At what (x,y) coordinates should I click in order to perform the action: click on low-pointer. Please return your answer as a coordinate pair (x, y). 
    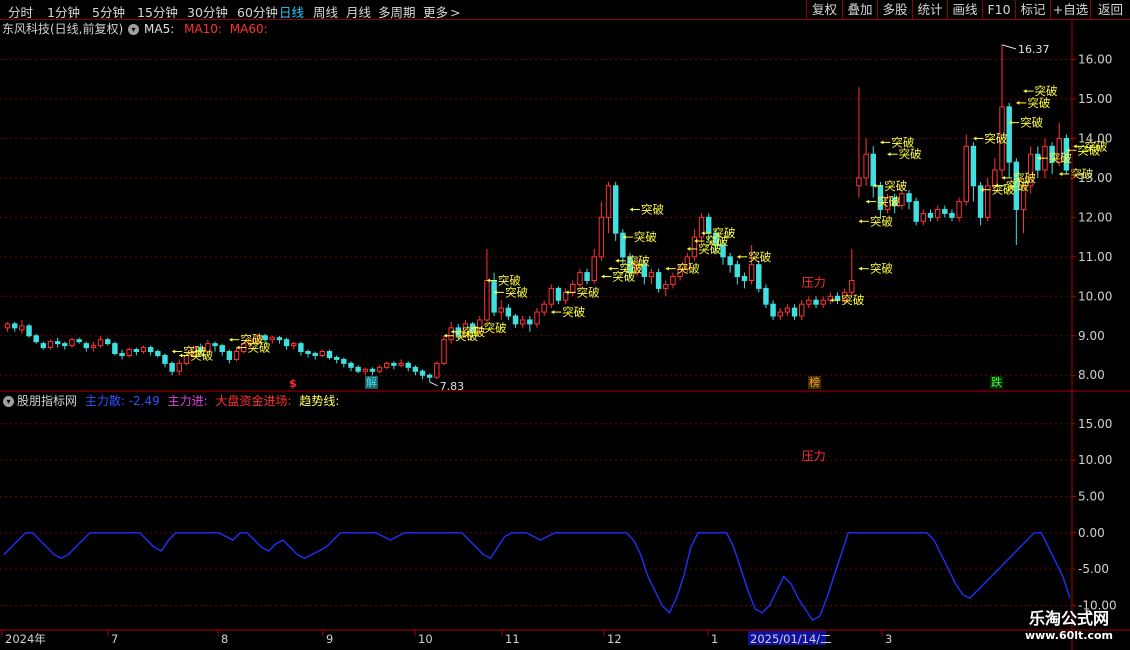
    Looking at the image, I should click on (433, 384).